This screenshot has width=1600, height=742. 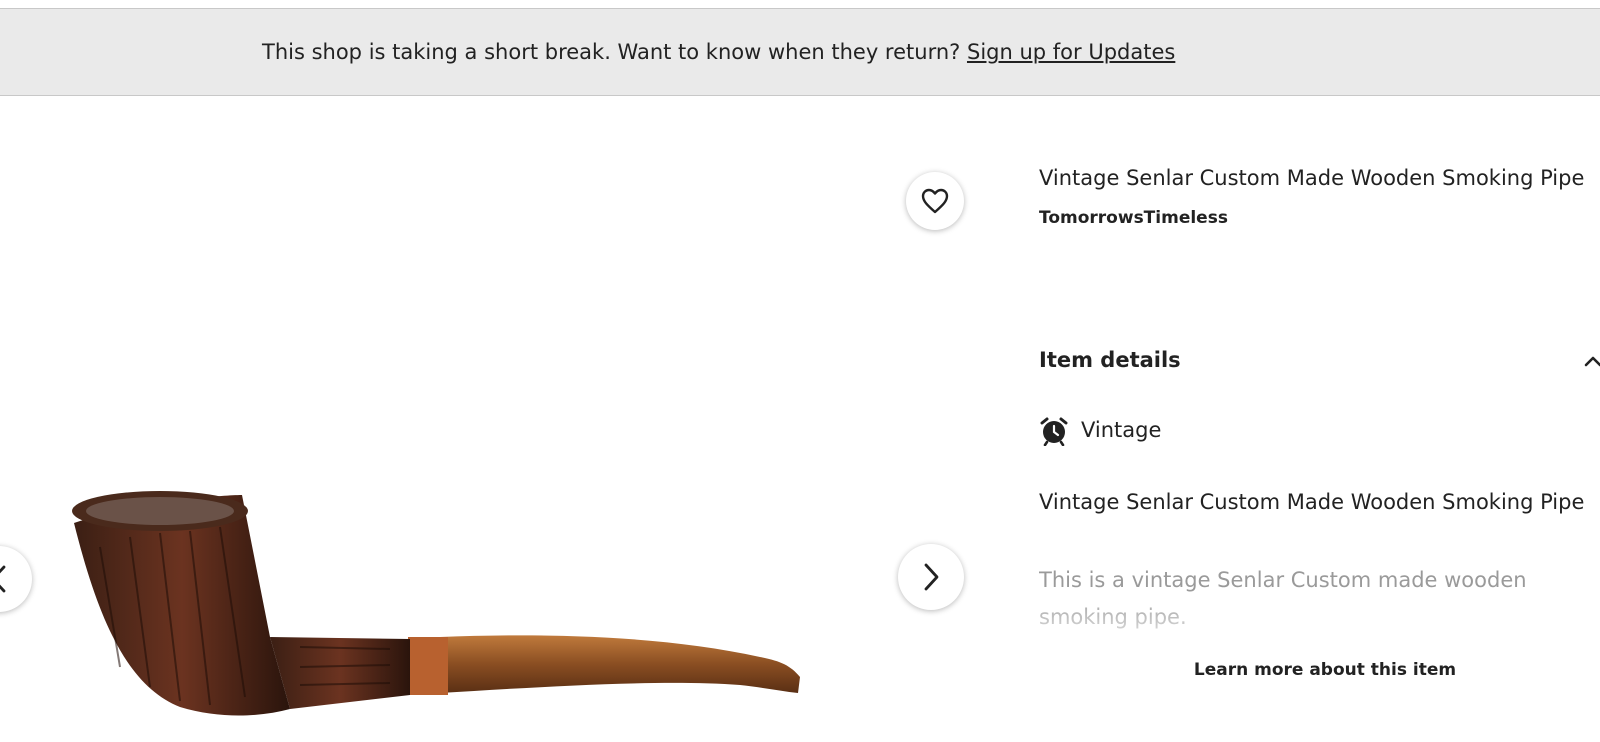 I want to click on chevron-left-icon, so click(x=3, y=579).